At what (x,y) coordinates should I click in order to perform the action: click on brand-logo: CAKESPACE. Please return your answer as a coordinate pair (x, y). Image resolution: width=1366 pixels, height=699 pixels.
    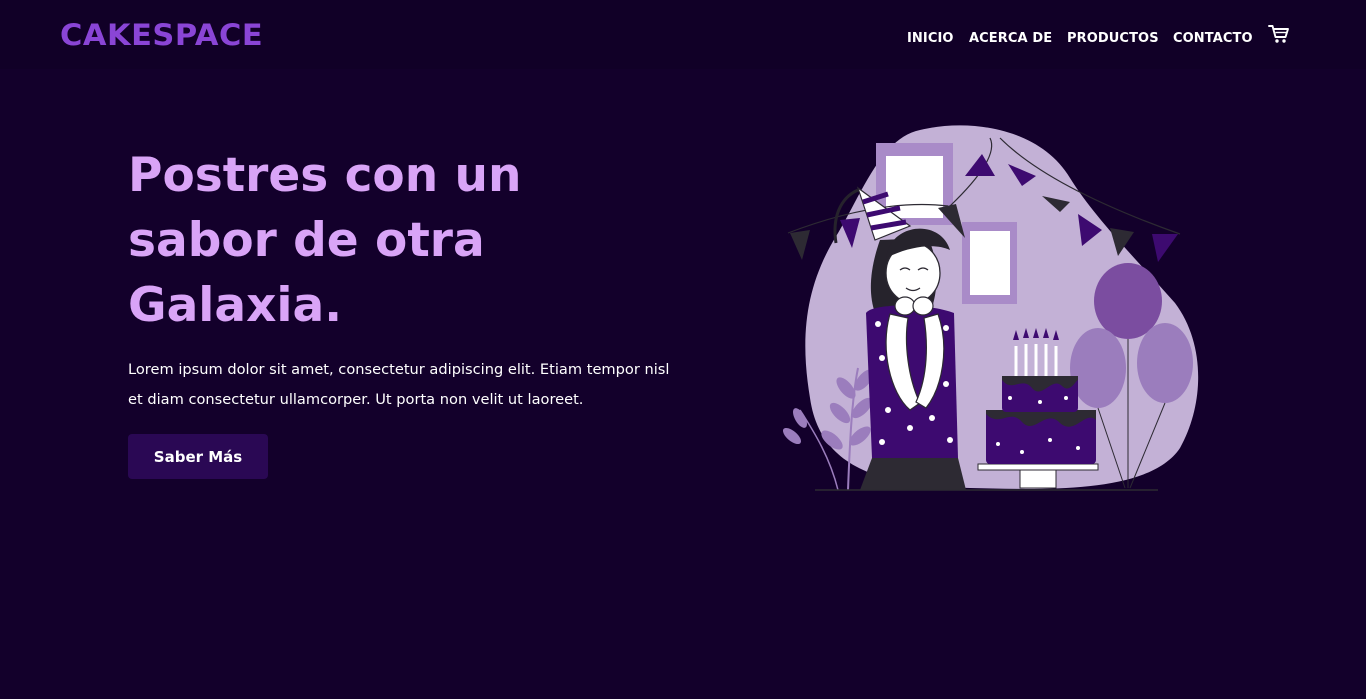
    Looking at the image, I should click on (161, 35).